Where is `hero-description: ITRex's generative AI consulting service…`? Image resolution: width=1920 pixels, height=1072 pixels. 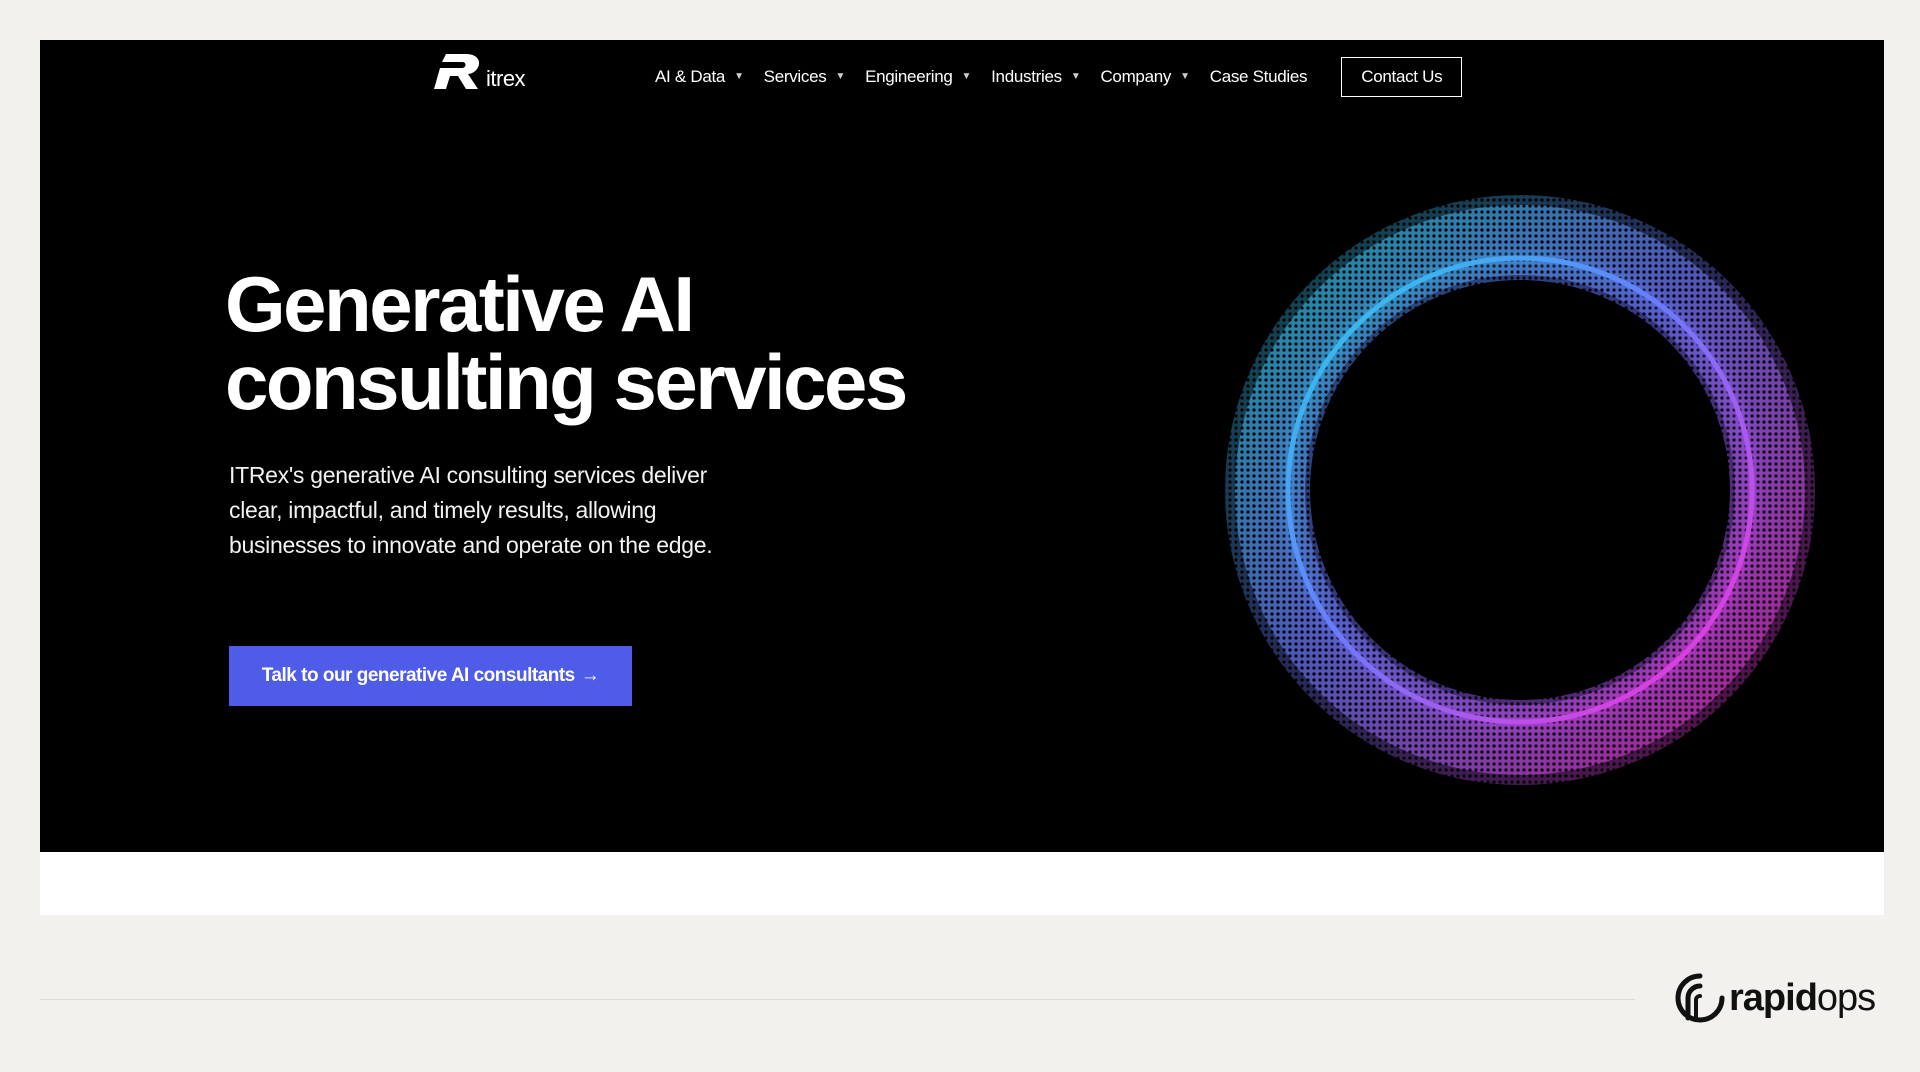
hero-description: ITRex's generative AI consulting service… is located at coordinates (471, 510).